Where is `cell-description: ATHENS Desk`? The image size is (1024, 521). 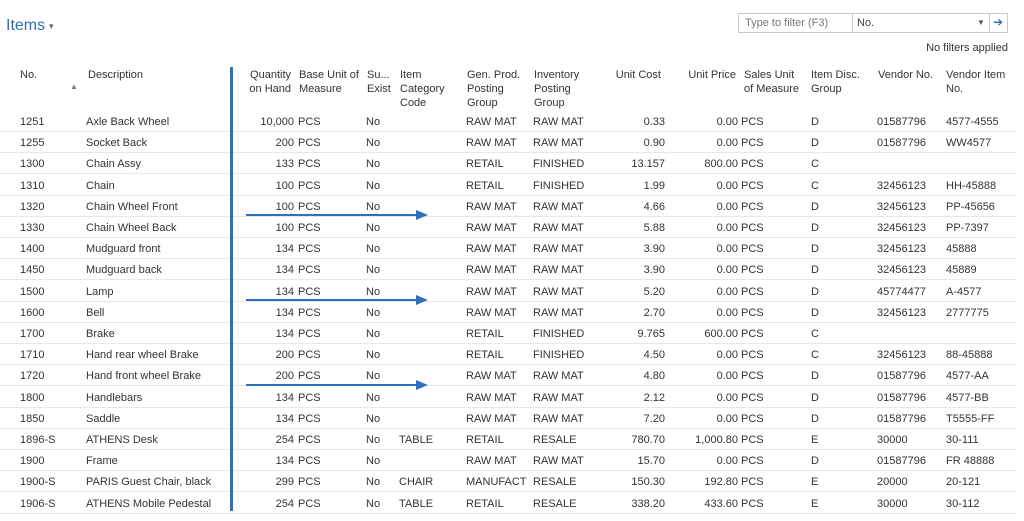
cell-description: ATHENS Desk is located at coordinates (122, 440).